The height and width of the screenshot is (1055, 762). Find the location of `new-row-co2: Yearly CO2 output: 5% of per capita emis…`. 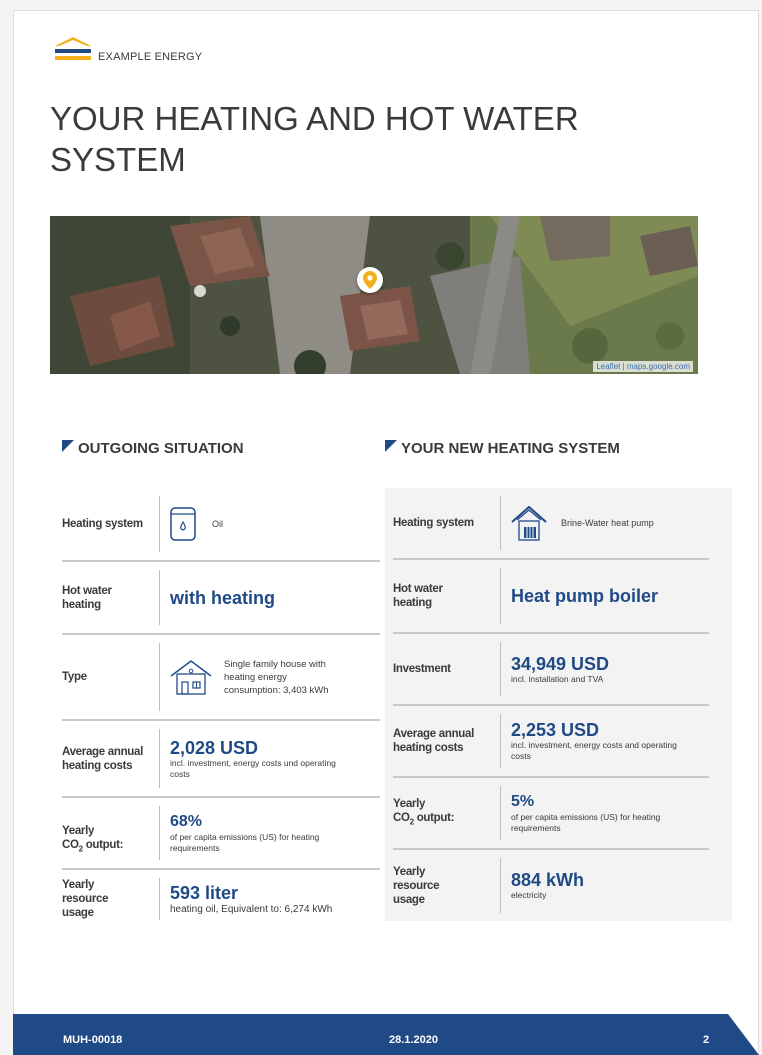

new-row-co2: Yearly CO2 output: 5% of per capita emis… is located at coordinates (551, 814).